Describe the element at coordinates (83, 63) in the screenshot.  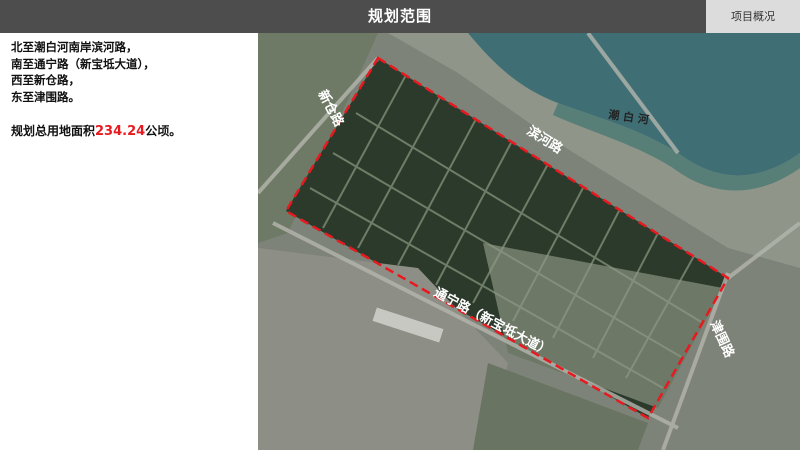
I see `description-line-south: 南至通宁路（新宝坻大道），` at that location.